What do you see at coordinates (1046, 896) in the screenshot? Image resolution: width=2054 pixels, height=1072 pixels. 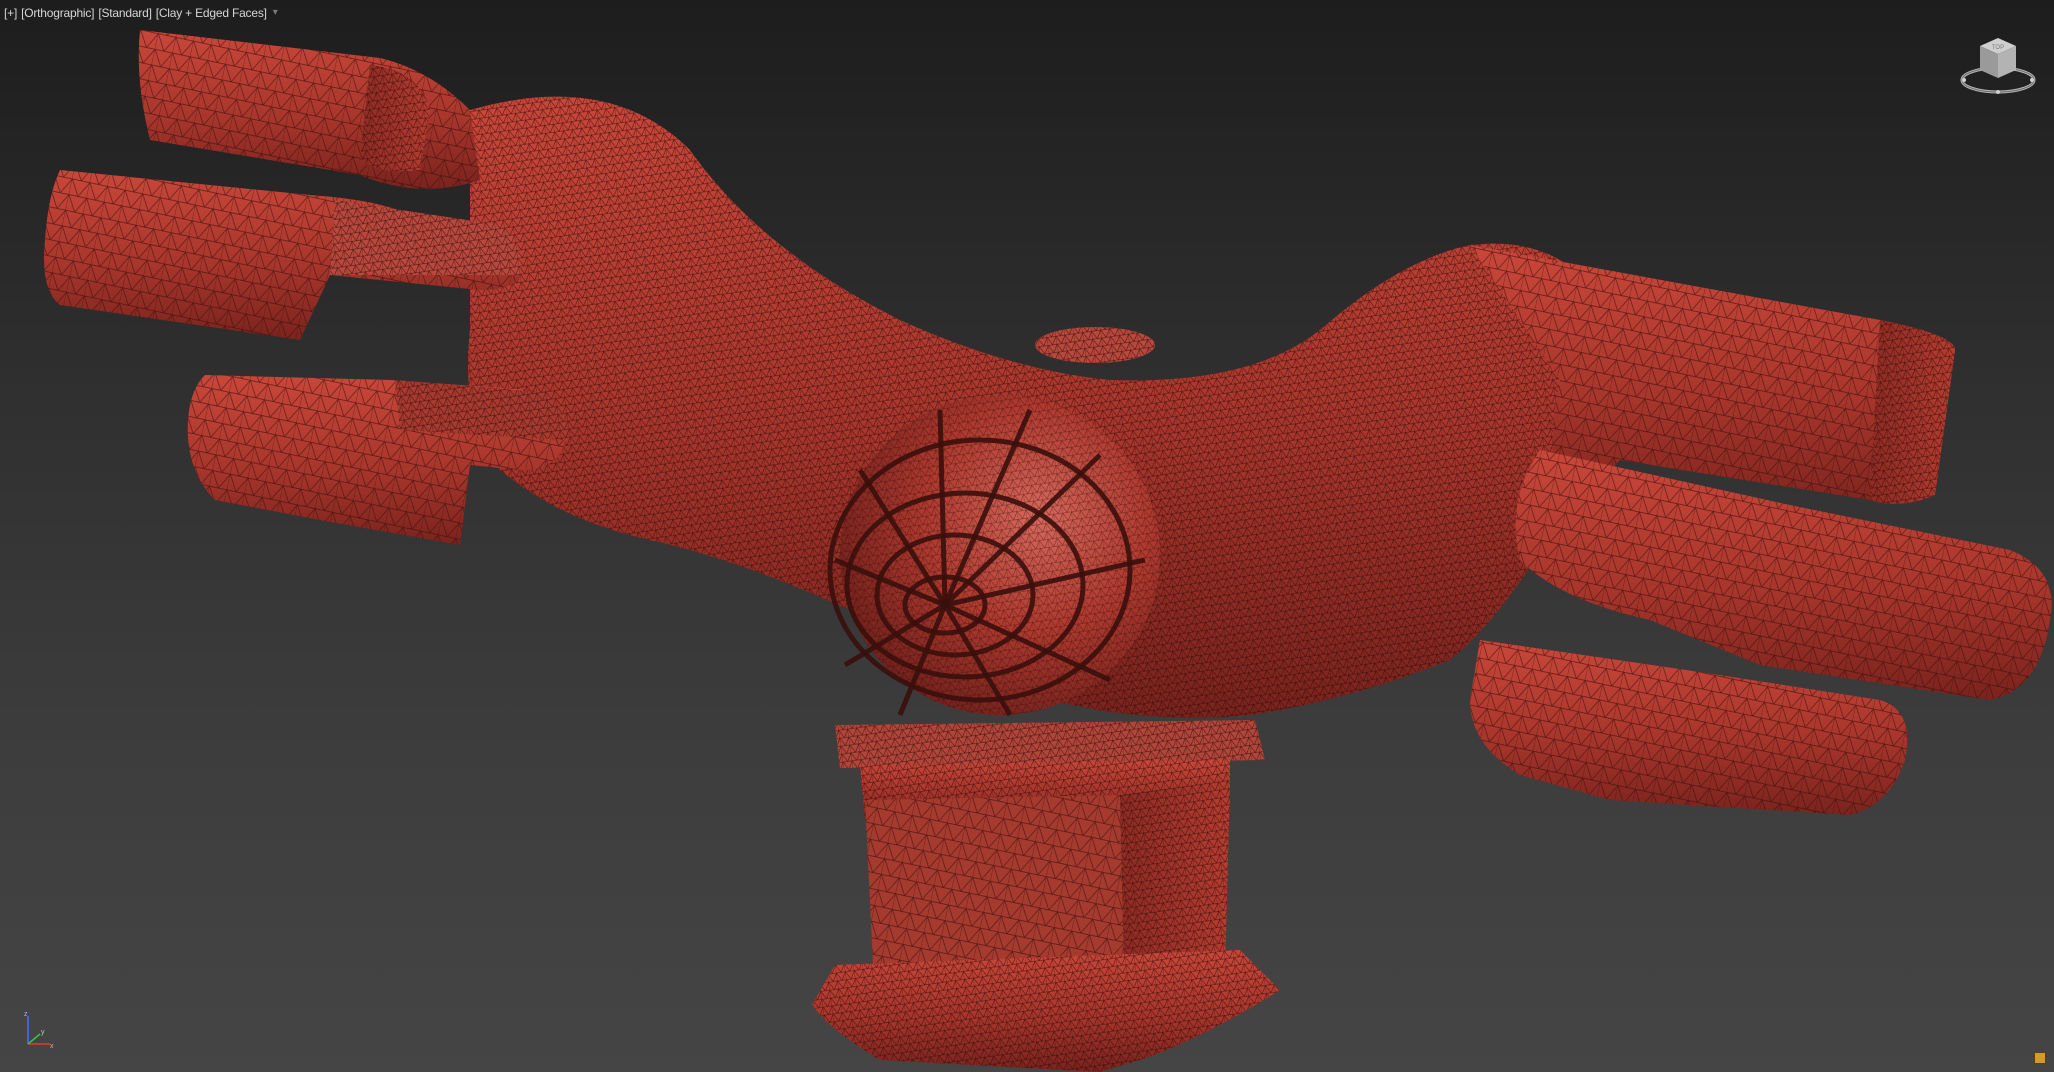 I see `mesh-pedestal` at bounding box center [1046, 896].